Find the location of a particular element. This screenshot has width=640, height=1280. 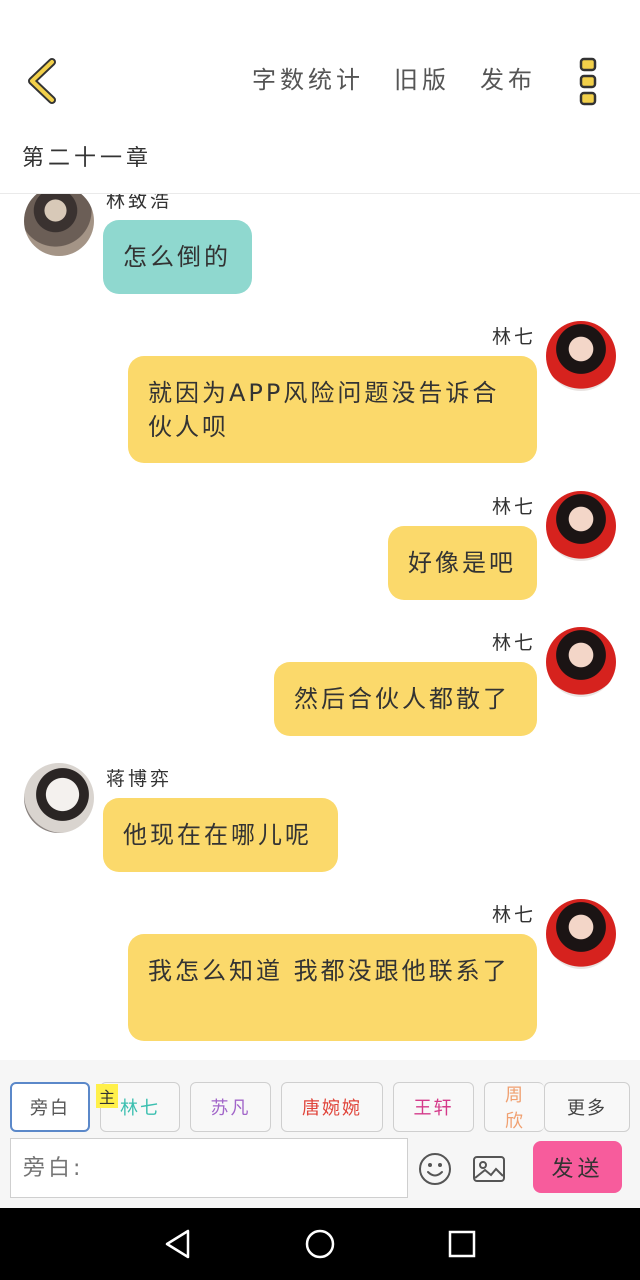

message-bubble: 我怎么知道 我都没跟他联系了 is located at coordinates (332, 987).